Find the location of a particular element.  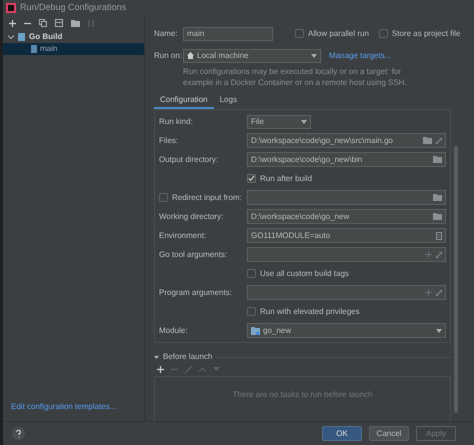

module-folder-icon is located at coordinates (255, 330).